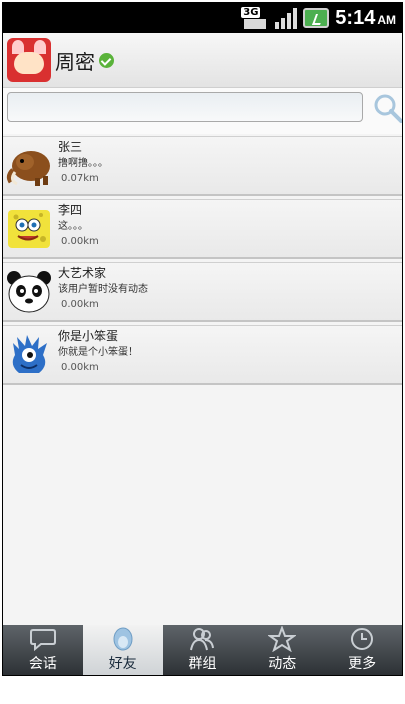  I want to click on tab-label: 好友, so click(122, 664).